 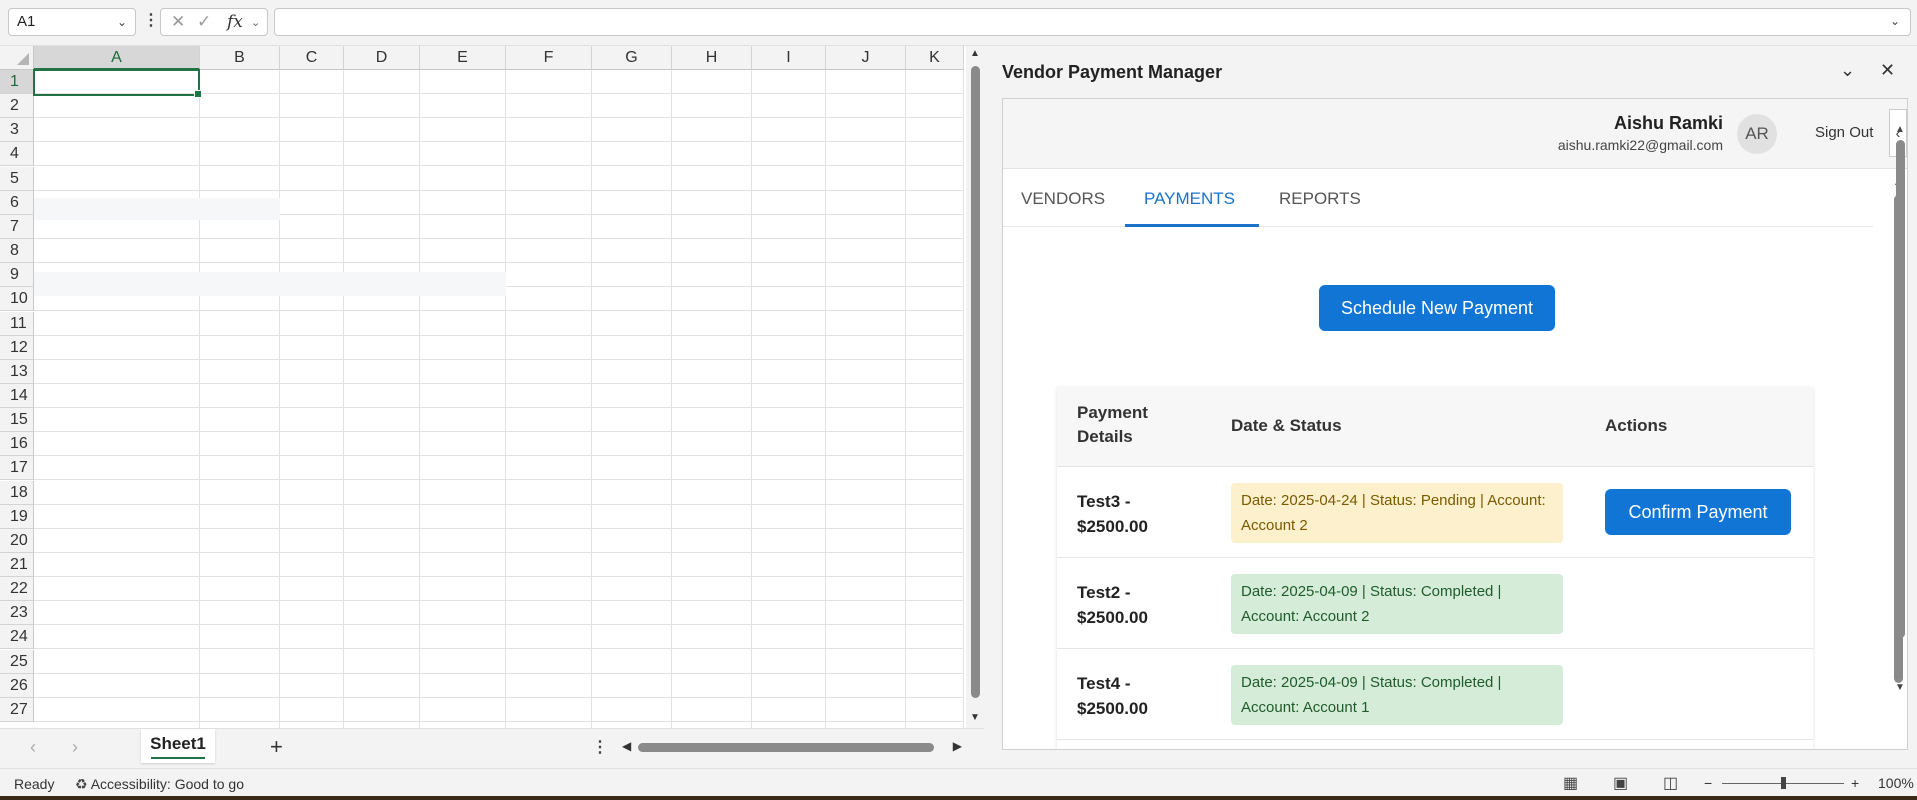 What do you see at coordinates (1698, 512) in the screenshot?
I see `confirm-payment-button: Confirm Payment` at bounding box center [1698, 512].